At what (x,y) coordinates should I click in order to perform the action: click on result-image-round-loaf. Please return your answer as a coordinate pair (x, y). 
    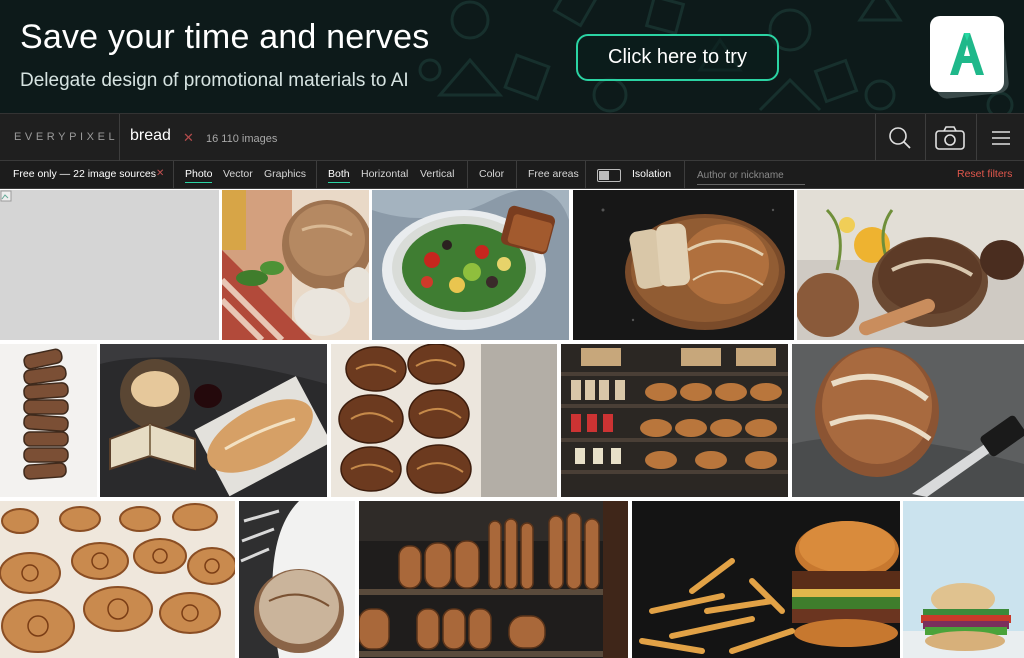
    Looking at the image, I should click on (297, 579).